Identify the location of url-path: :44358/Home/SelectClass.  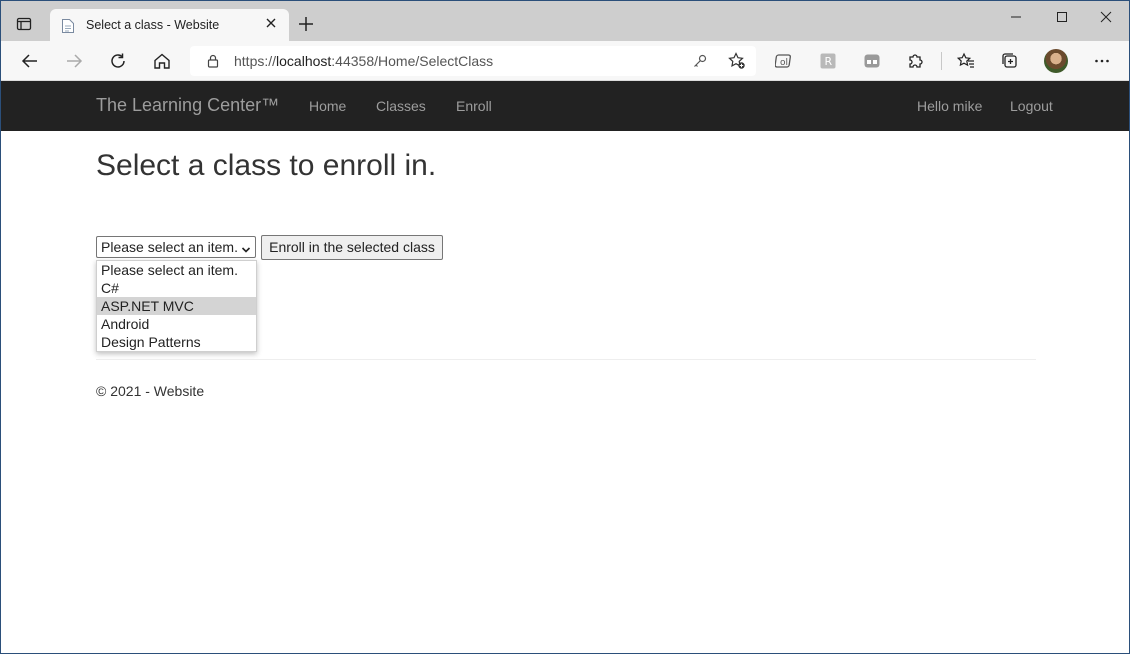
(412, 61).